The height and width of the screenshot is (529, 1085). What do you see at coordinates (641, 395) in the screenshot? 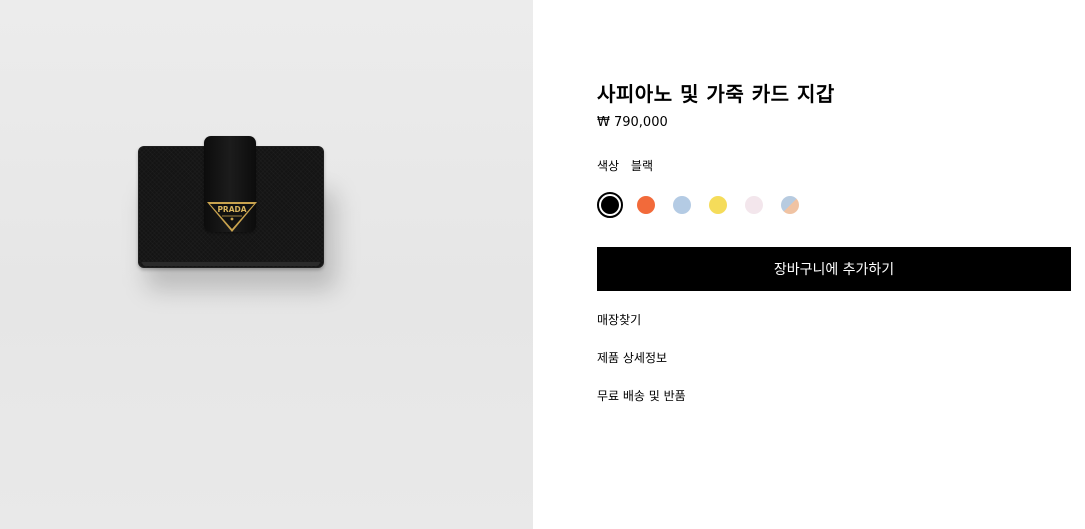
I see `shipping-returns-link: 무료 배송 및 반품` at bounding box center [641, 395].